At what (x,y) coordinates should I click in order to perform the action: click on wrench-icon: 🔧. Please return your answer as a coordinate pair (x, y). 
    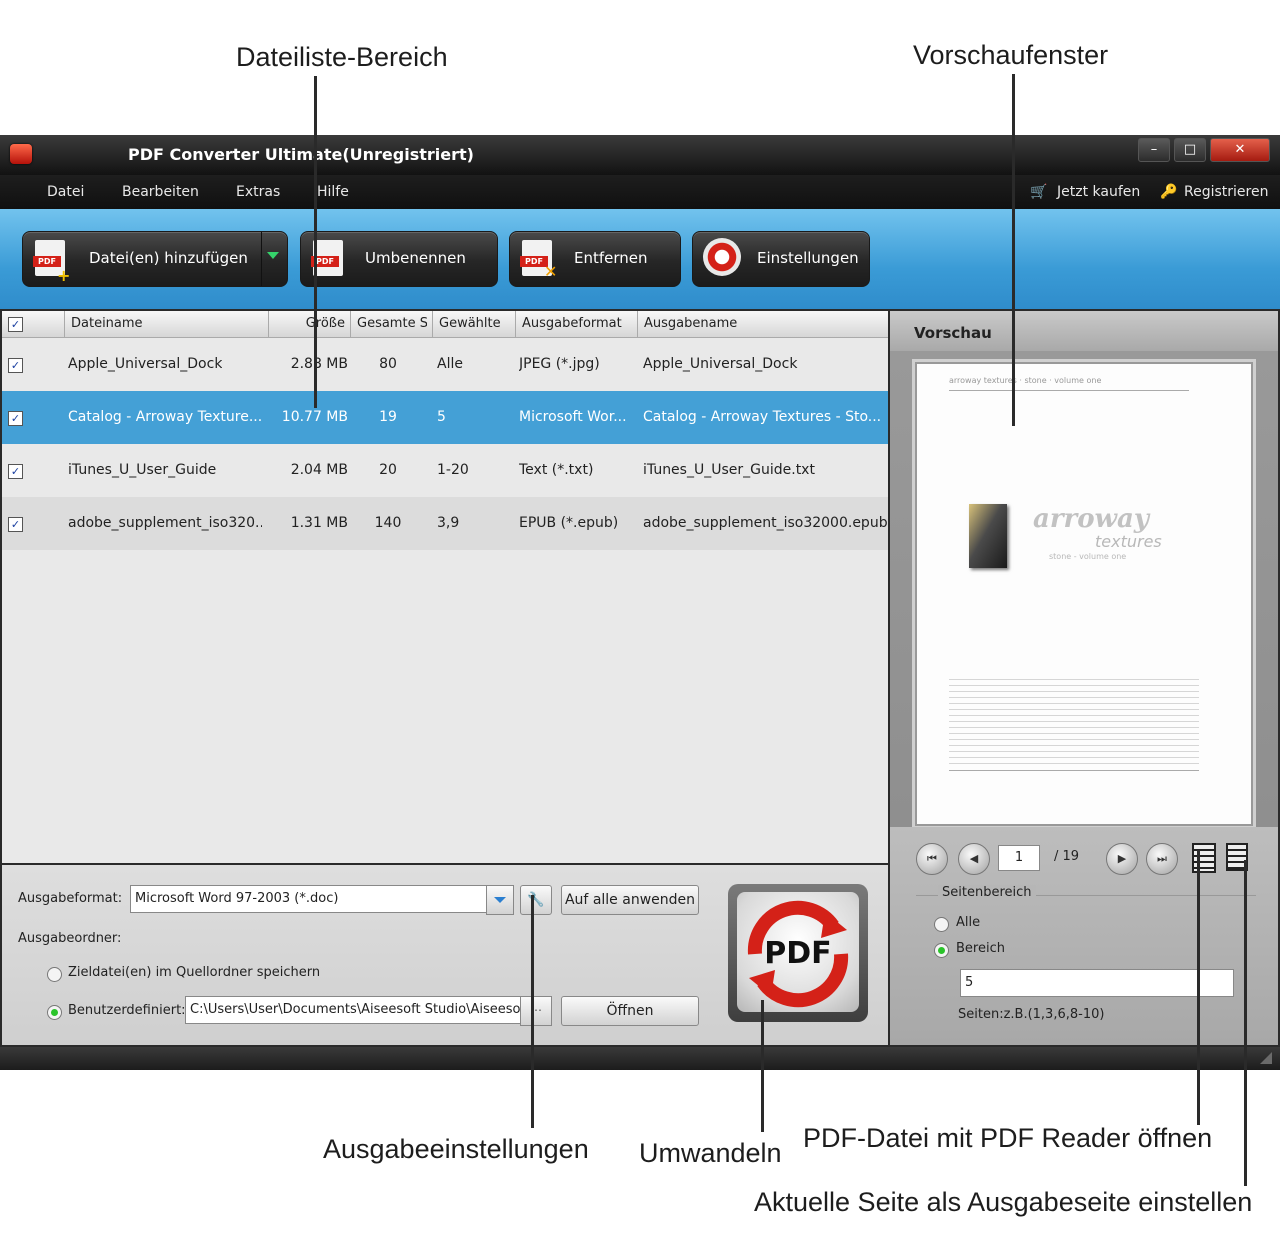
    Looking at the image, I should click on (536, 900).